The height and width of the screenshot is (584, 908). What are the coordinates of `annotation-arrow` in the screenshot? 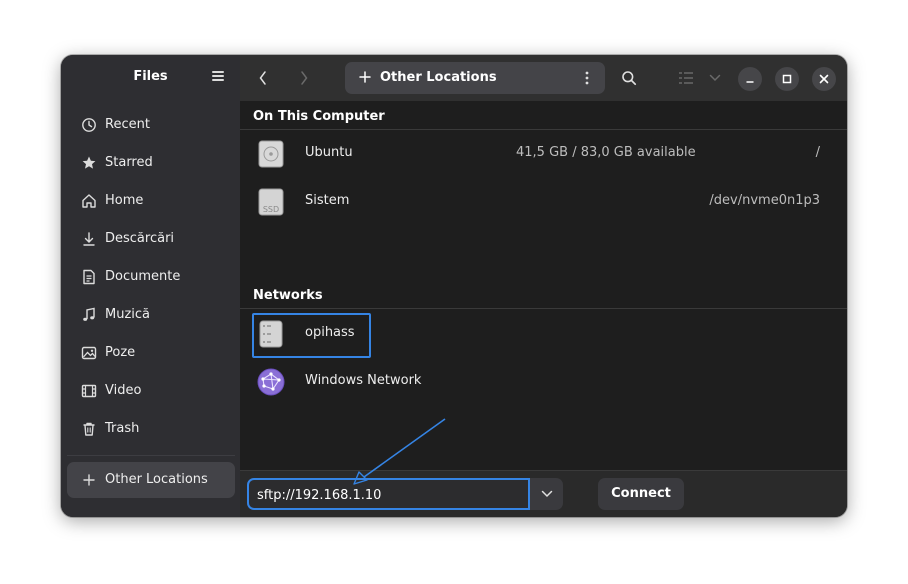 It's located at (399, 451).